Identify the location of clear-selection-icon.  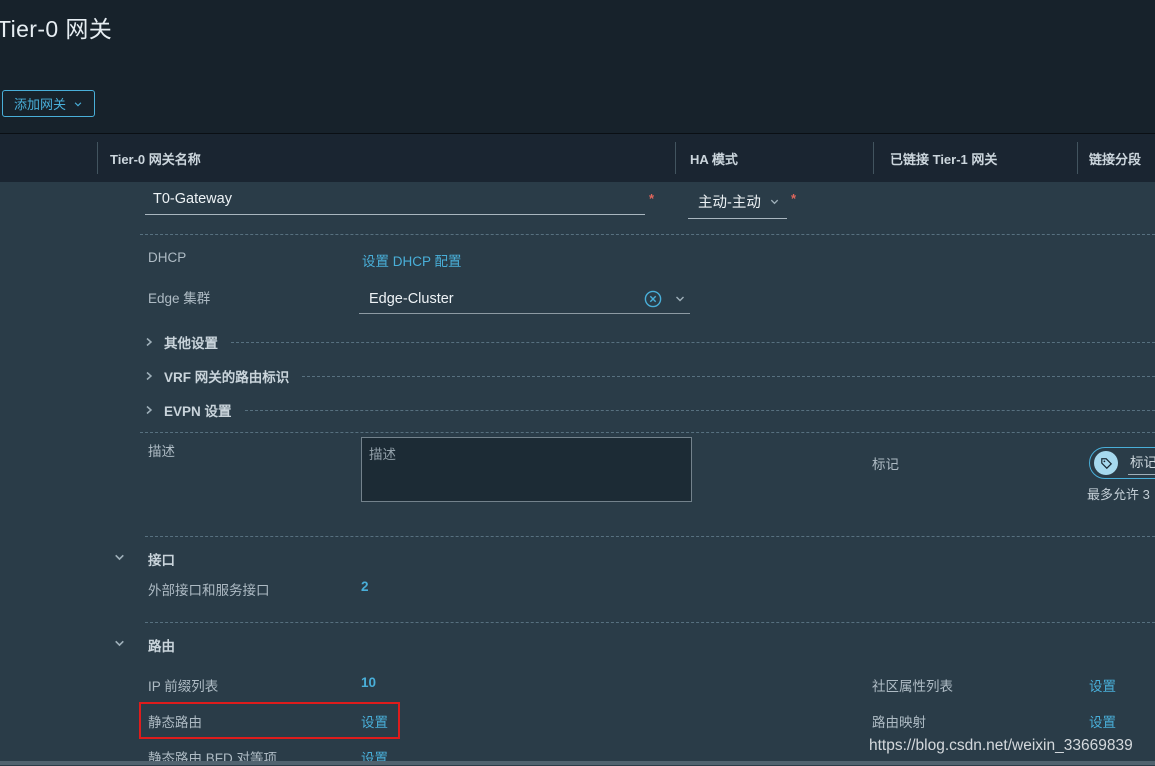
(653, 299).